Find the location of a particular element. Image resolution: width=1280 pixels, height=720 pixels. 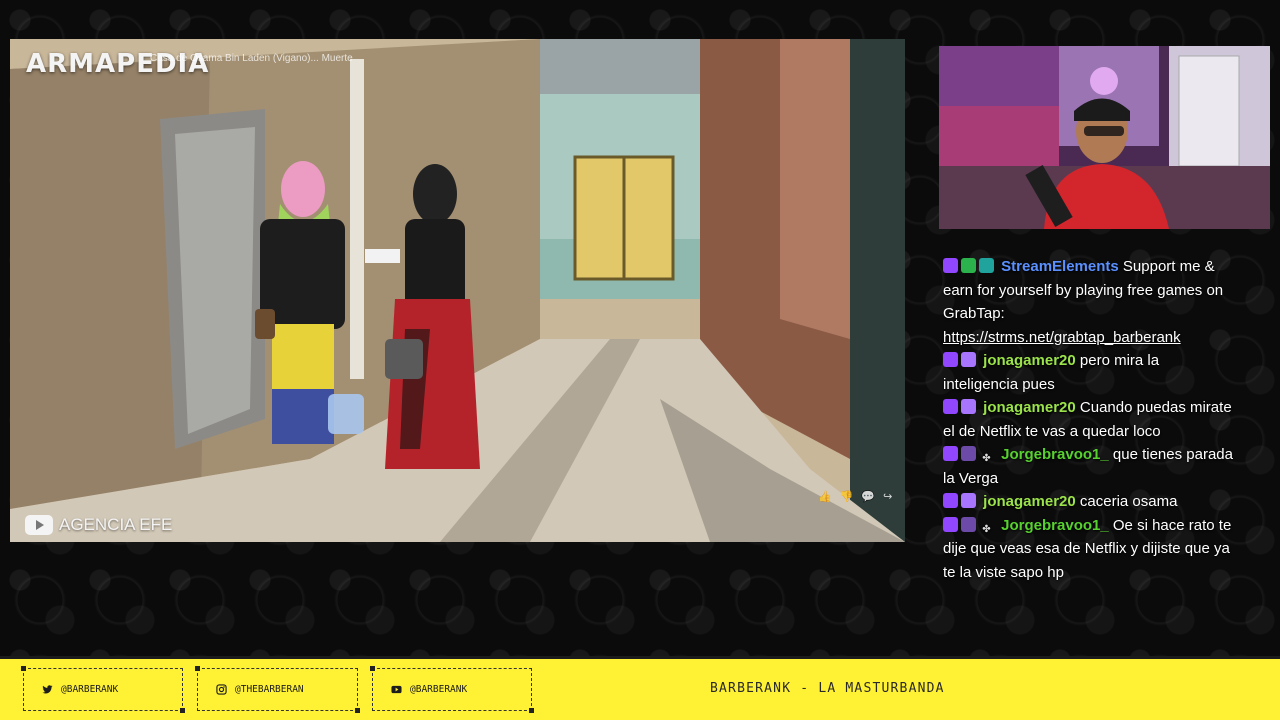

comment-icon: 💬 is located at coordinates (868, 496).